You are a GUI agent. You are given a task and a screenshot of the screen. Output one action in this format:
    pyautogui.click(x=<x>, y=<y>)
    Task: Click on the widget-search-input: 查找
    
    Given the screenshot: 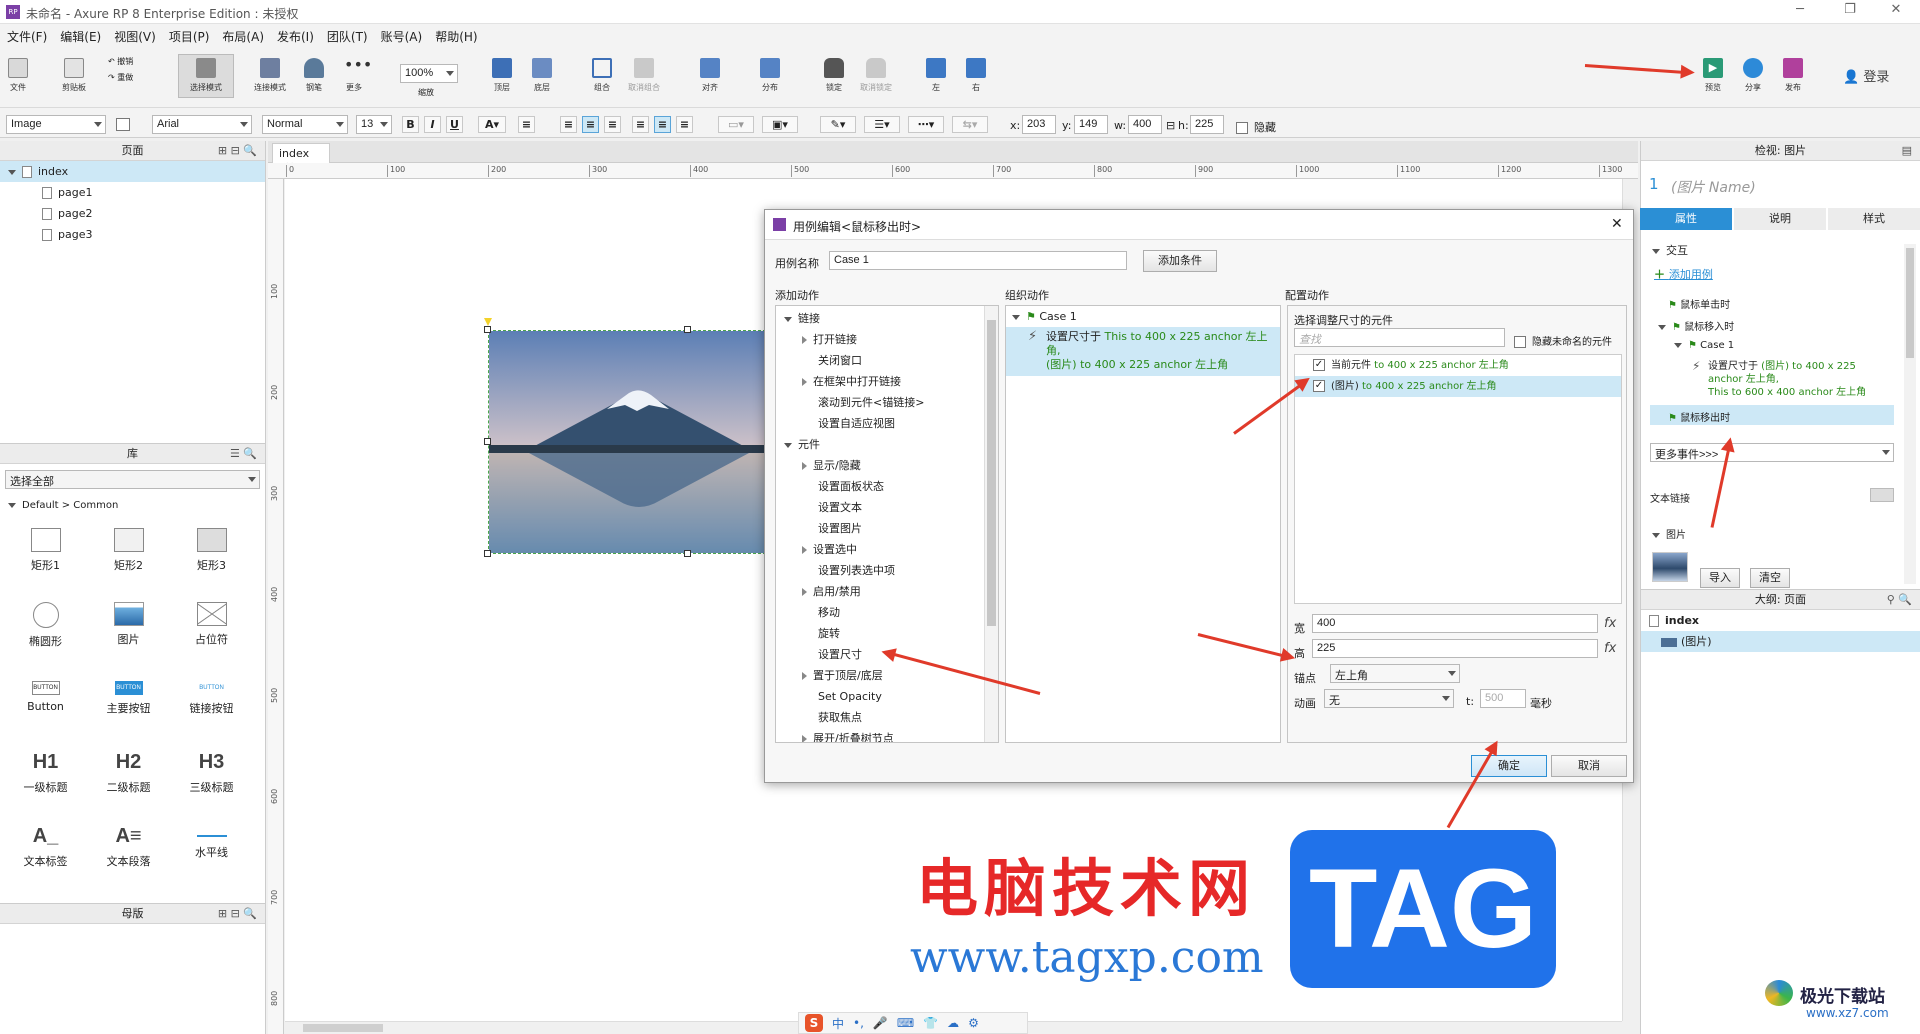 What is the action you would take?
    pyautogui.click(x=1399, y=337)
    